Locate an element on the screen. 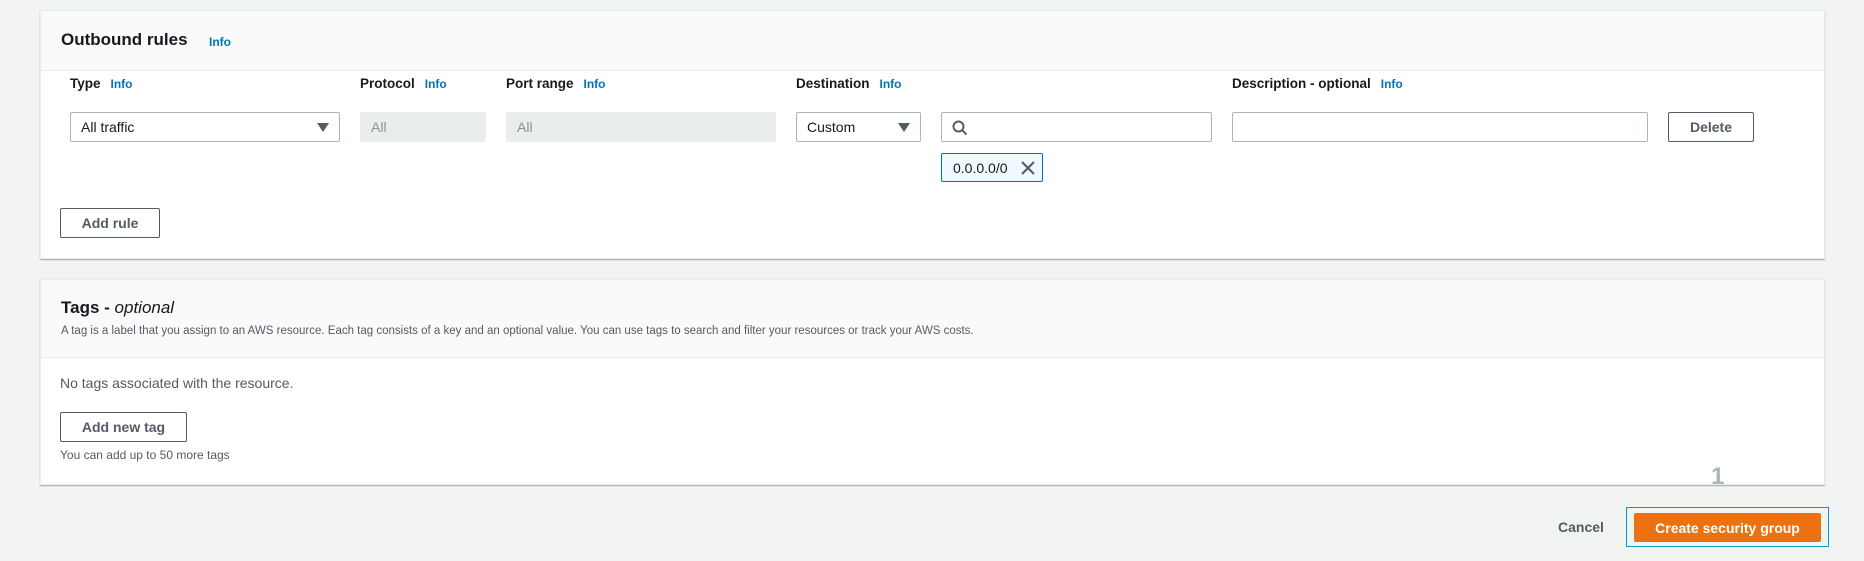 The width and height of the screenshot is (1864, 561). type-select: All traffic is located at coordinates (205, 127).